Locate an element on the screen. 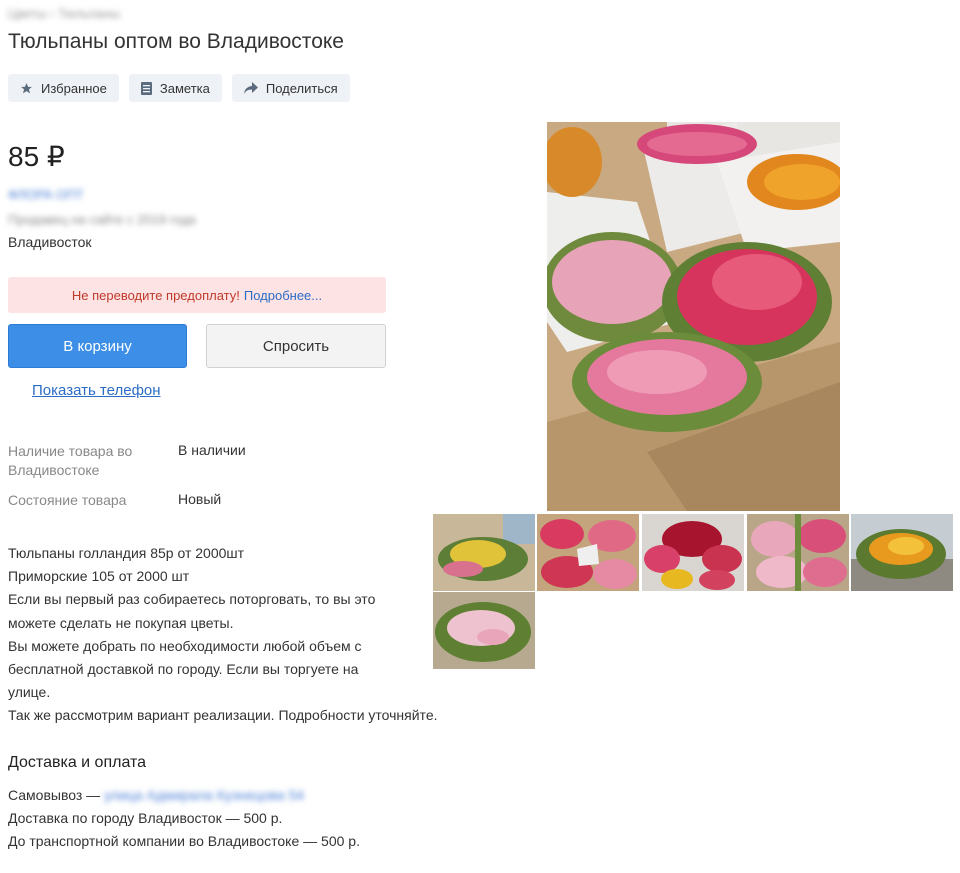 This screenshot has height=873, width=960. share-arrow-icon is located at coordinates (250, 88).